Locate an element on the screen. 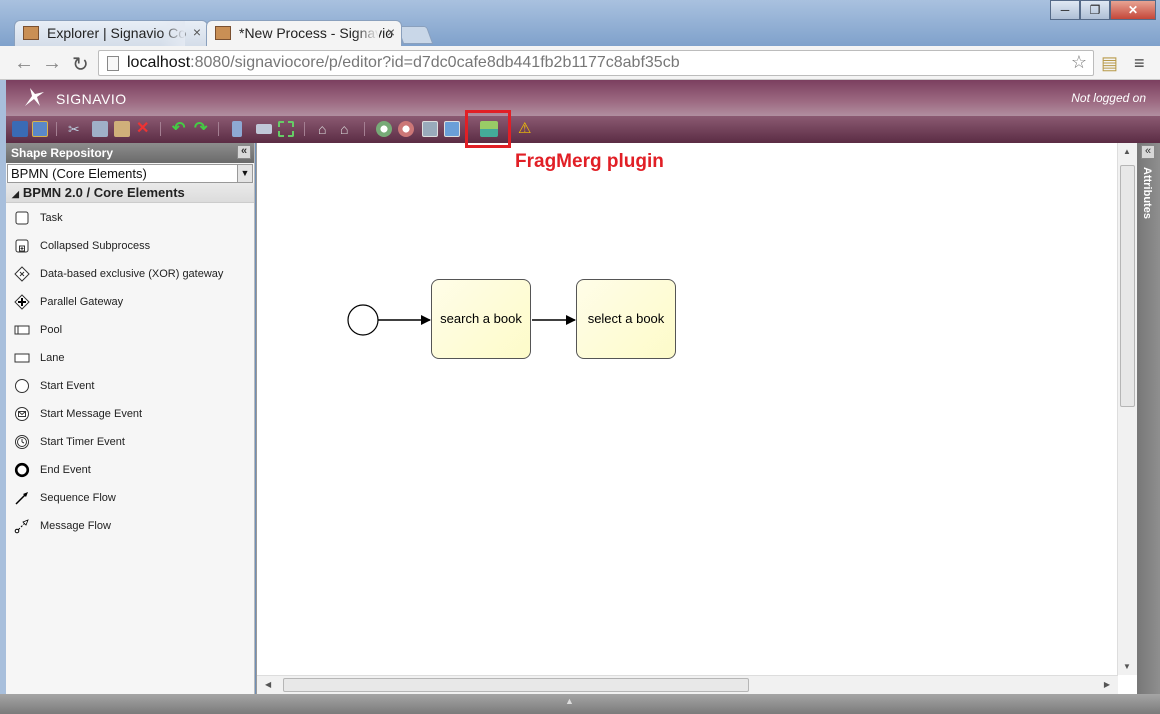  undo-icon: ↶ is located at coordinates (180, 129).